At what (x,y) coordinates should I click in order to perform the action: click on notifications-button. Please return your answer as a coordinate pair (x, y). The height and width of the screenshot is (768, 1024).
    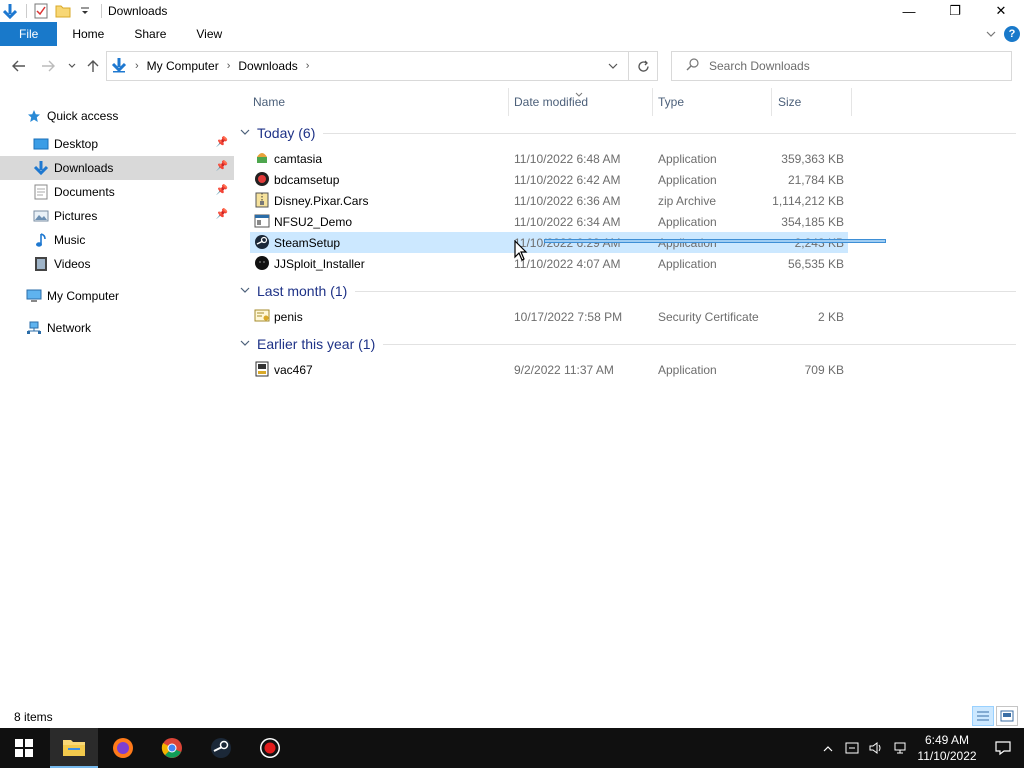
    Looking at the image, I should click on (1003, 748).